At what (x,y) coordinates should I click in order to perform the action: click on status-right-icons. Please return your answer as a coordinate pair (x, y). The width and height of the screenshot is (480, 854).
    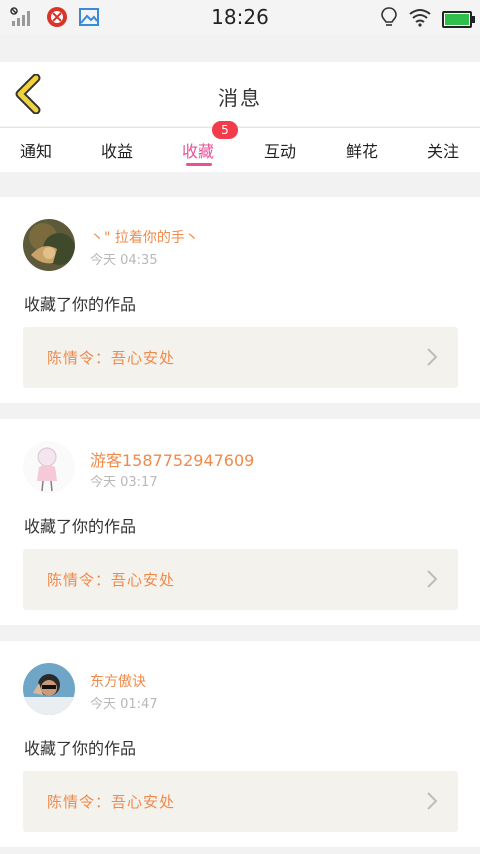
    Looking at the image, I should click on (427, 19).